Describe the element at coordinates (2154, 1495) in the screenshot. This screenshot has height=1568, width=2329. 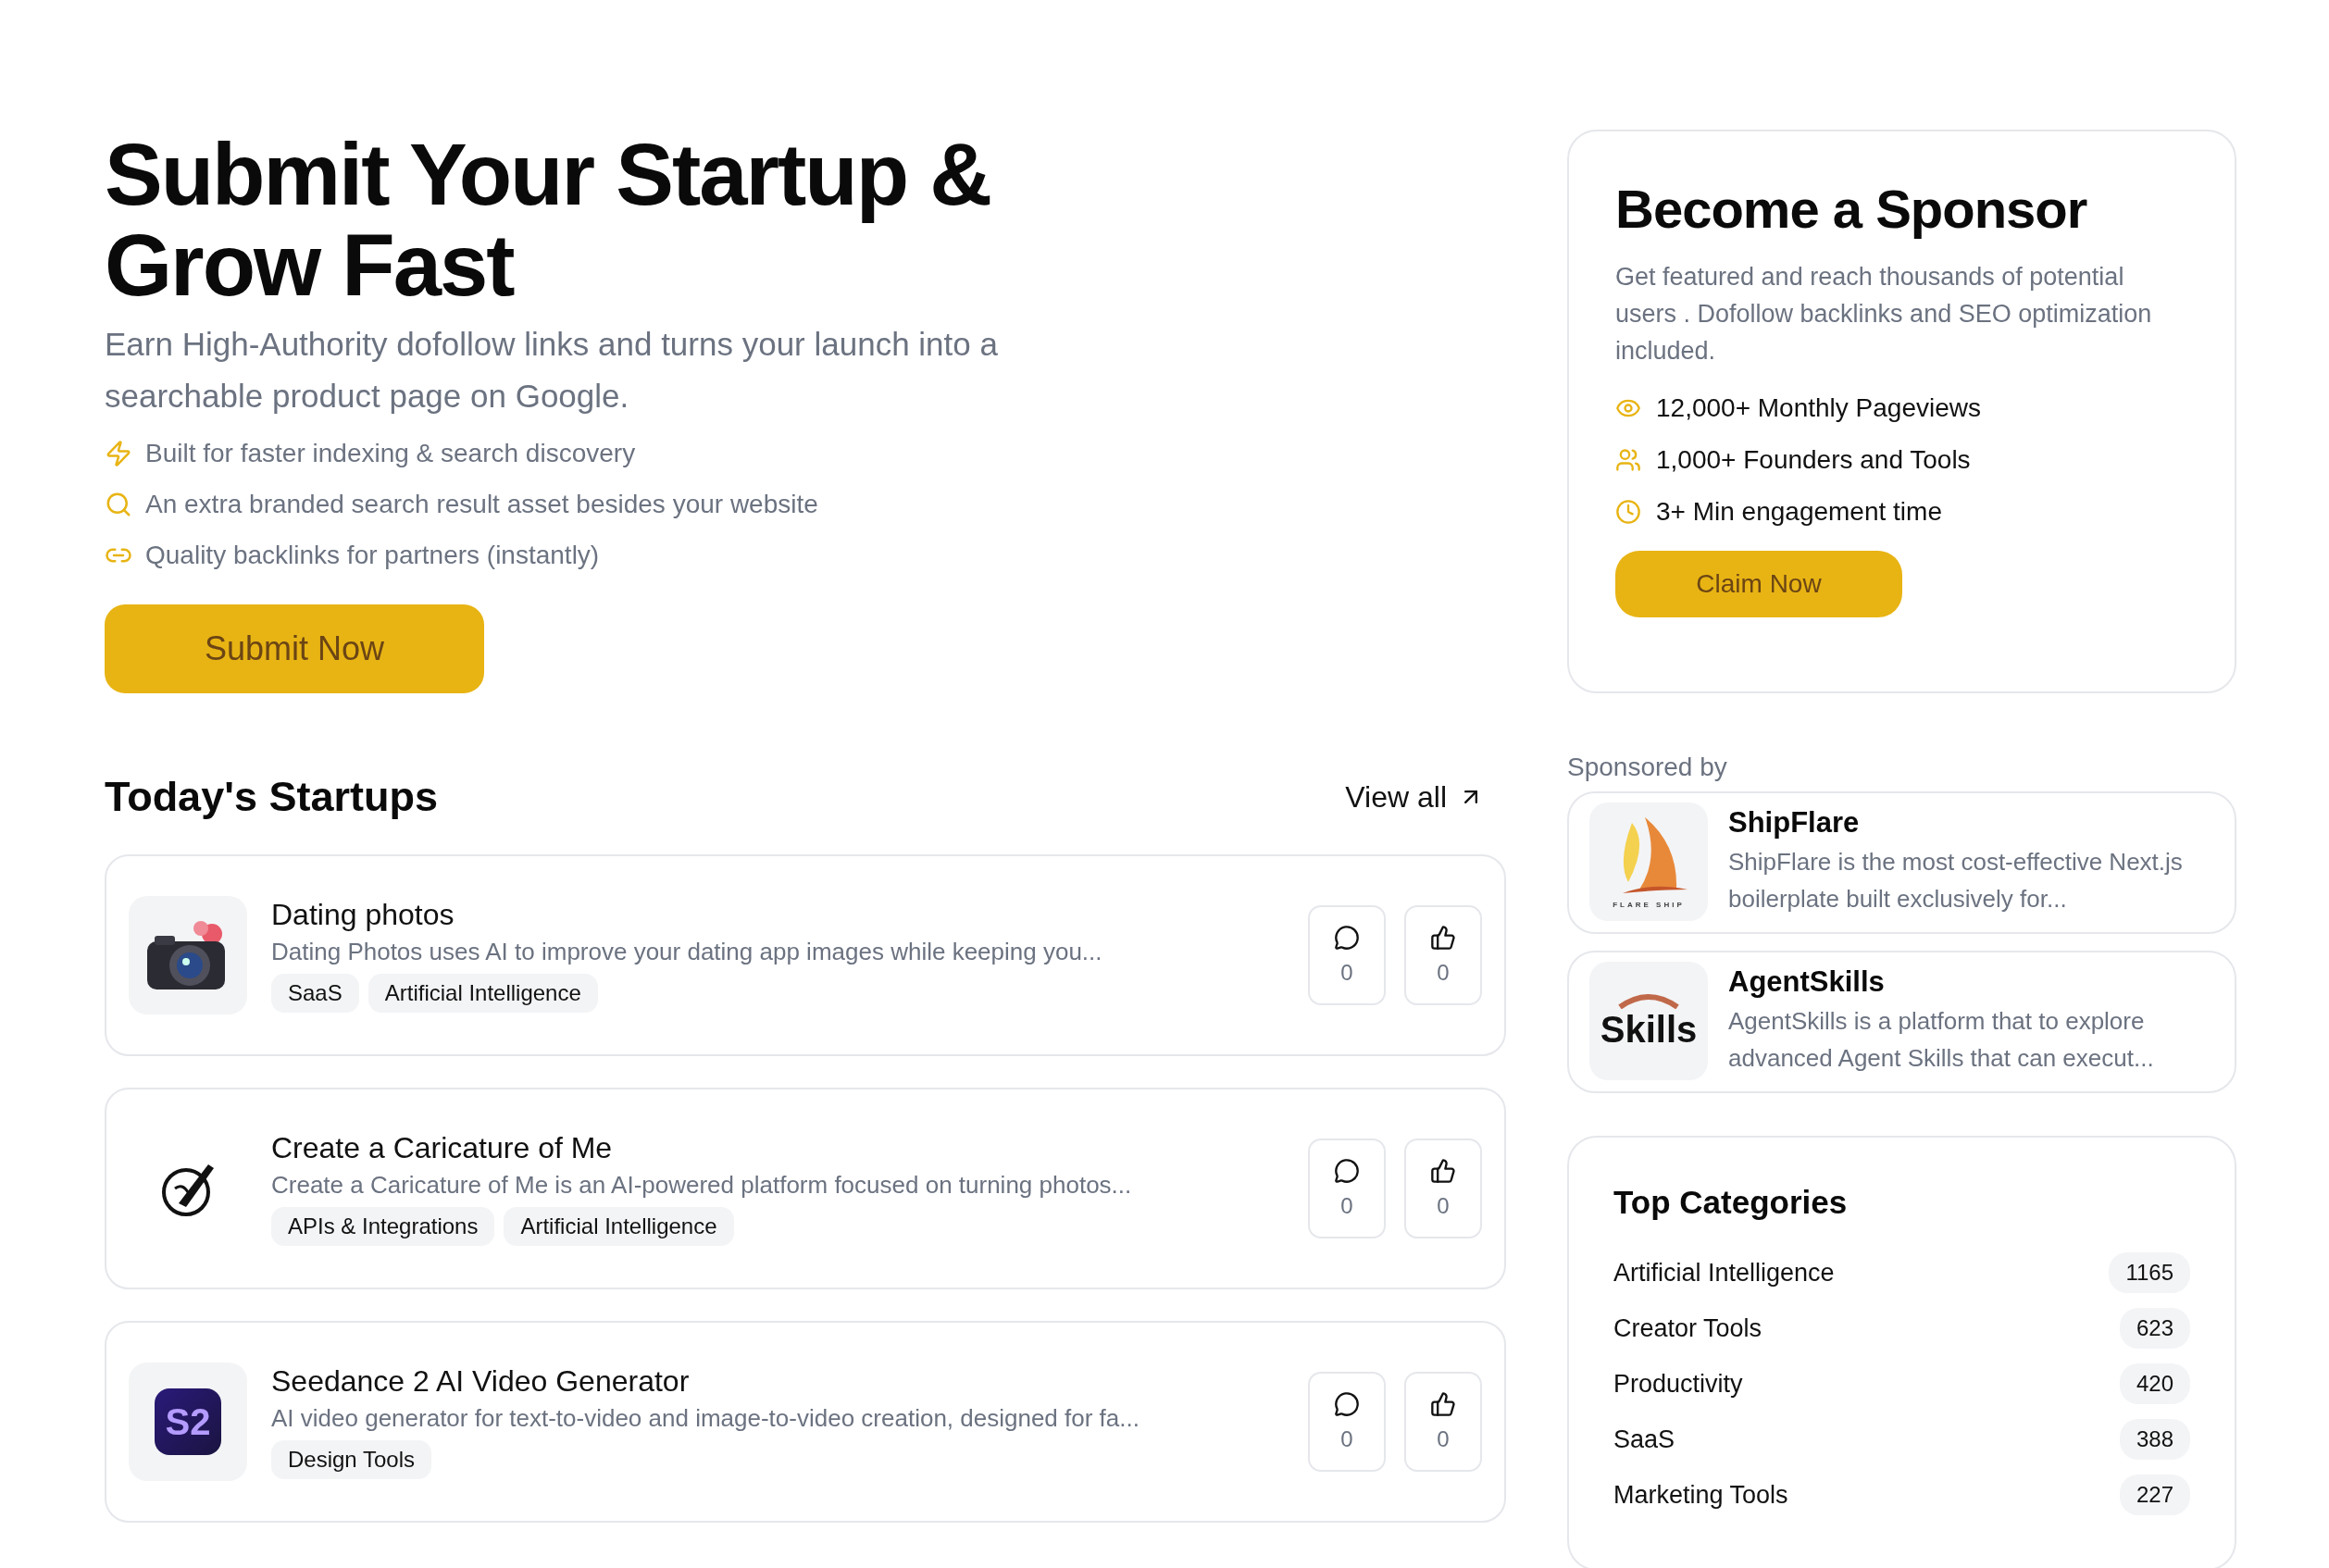
I see `category-count: 227` at that location.